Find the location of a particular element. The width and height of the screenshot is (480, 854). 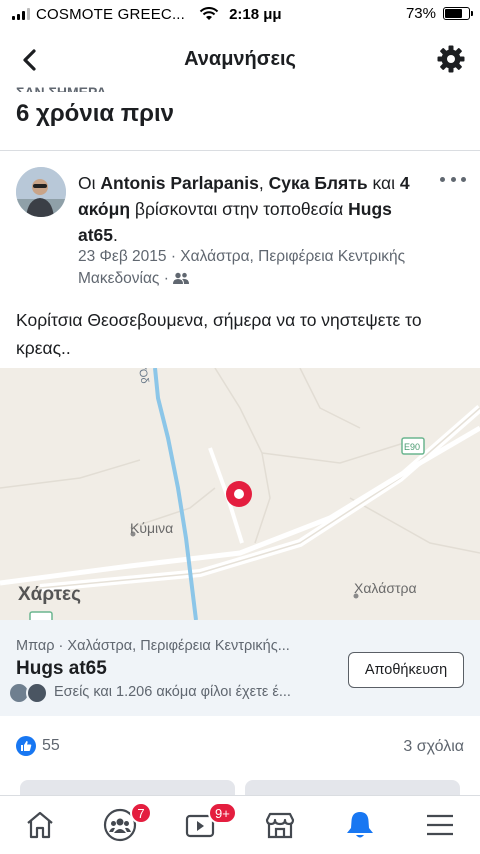

friend-avatars is located at coordinates (30, 693).